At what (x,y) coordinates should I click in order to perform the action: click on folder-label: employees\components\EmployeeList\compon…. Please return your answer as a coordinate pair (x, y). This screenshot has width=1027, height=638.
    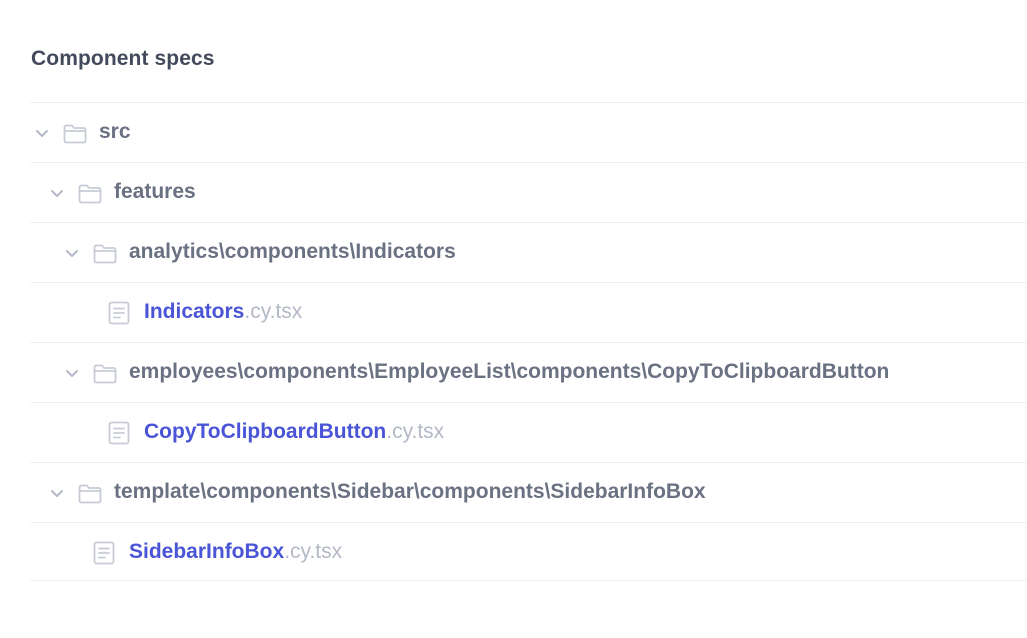
    Looking at the image, I should click on (509, 372).